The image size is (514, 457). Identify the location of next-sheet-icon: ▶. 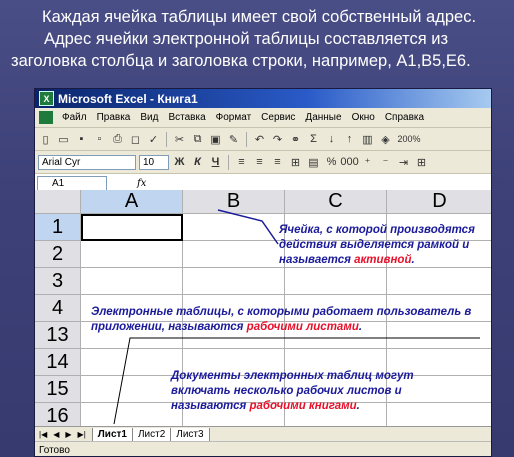
(68, 434).